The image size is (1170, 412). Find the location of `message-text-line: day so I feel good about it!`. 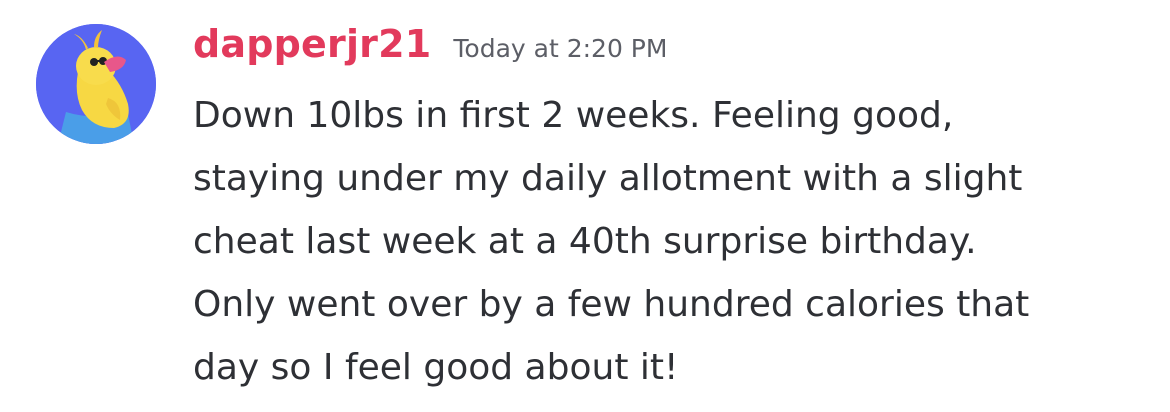

message-text-line: day so I feel good about it! is located at coordinates (436, 367).